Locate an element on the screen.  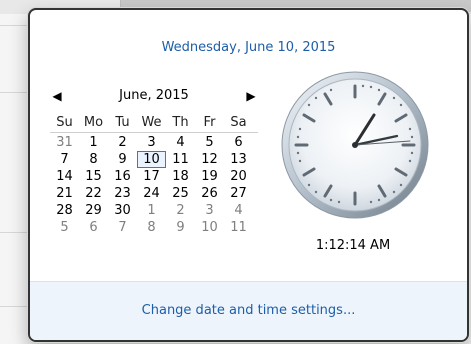
calendar-day: 24 is located at coordinates (151, 193).